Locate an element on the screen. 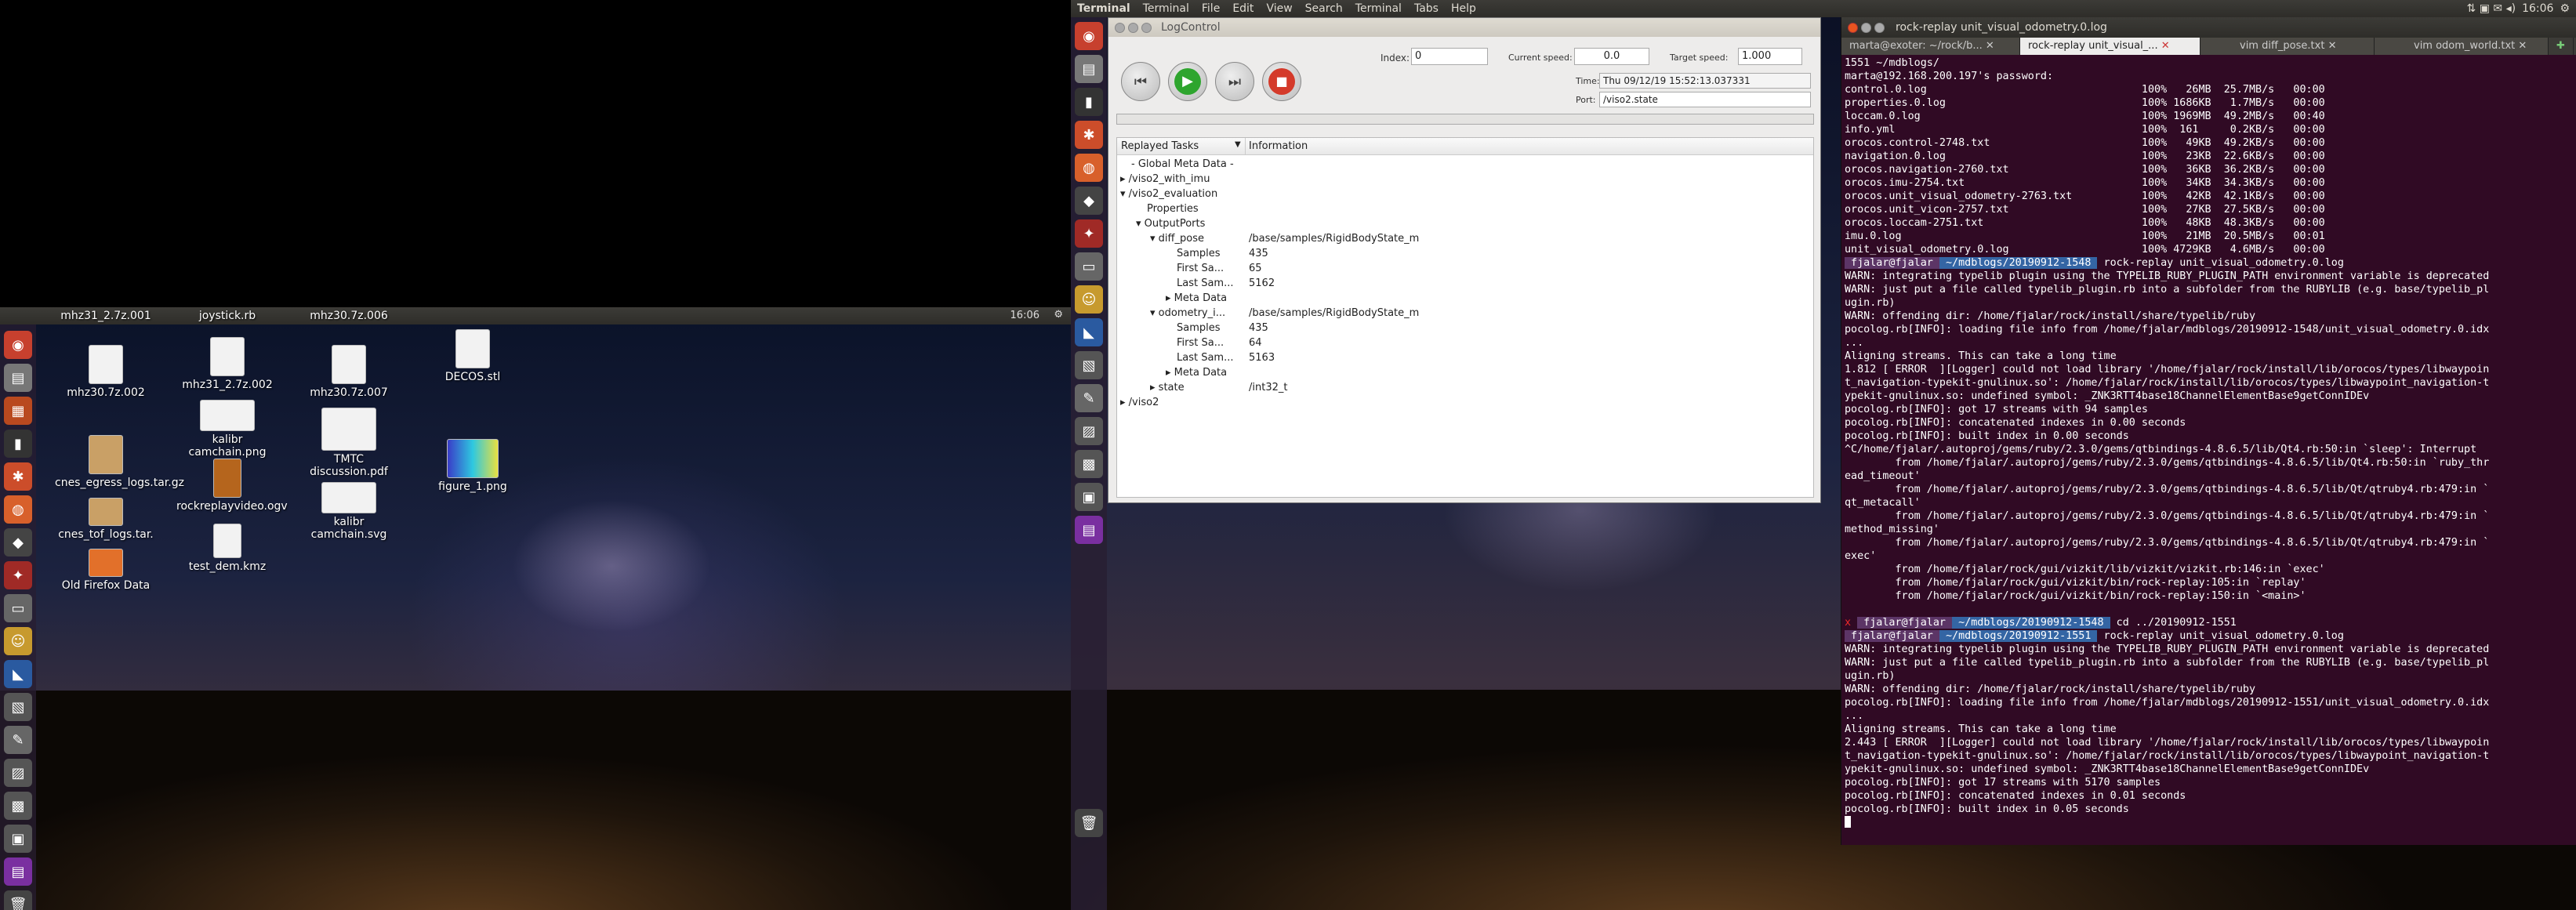  menu-terminal2: Terminal is located at coordinates (1378, 8).